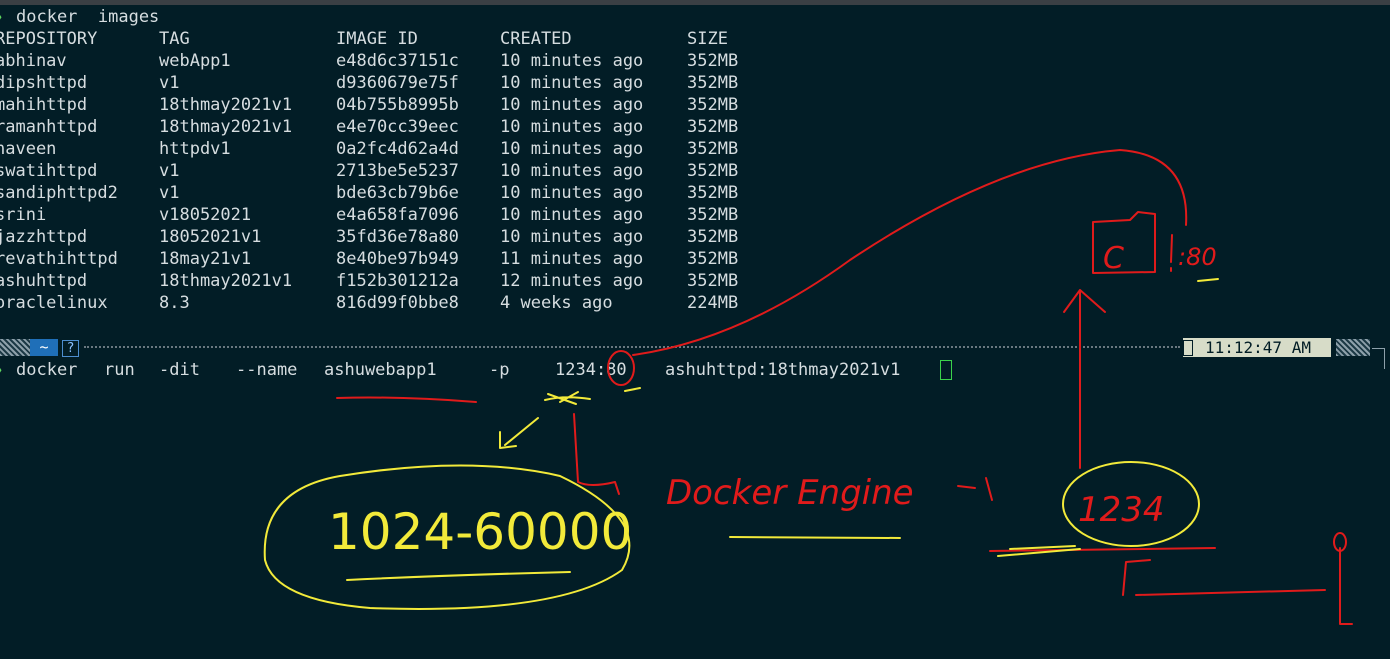  Describe the element at coordinates (1224, 577) in the screenshot. I see `engine-base-bracket` at that location.